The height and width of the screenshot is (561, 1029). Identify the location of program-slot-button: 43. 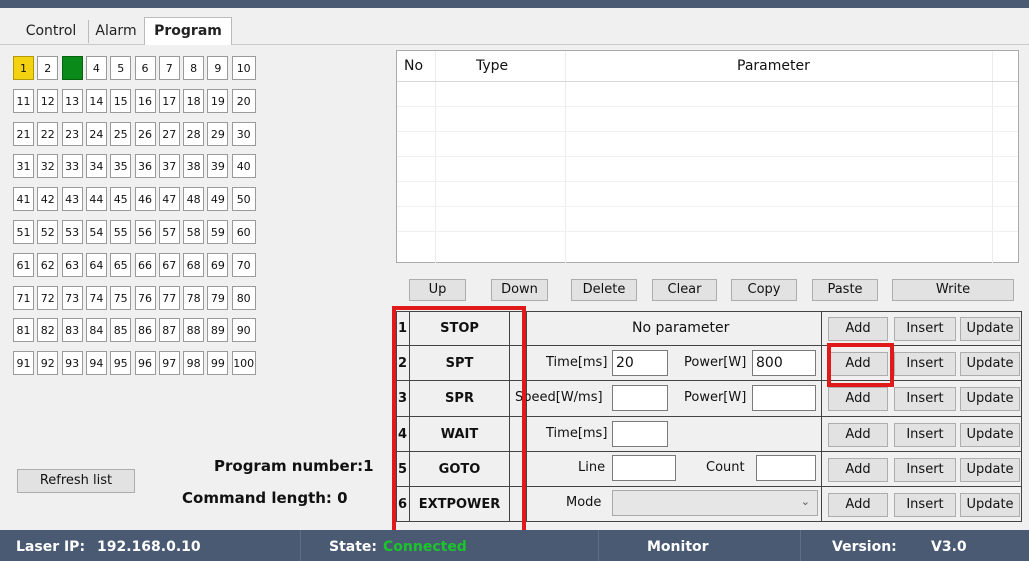
(72, 199).